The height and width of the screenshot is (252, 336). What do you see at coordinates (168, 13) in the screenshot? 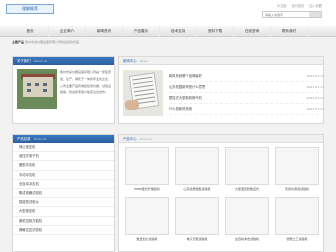
I see `header: 理解推荐 中文版 设为首页 加入收藏` at bounding box center [168, 13].